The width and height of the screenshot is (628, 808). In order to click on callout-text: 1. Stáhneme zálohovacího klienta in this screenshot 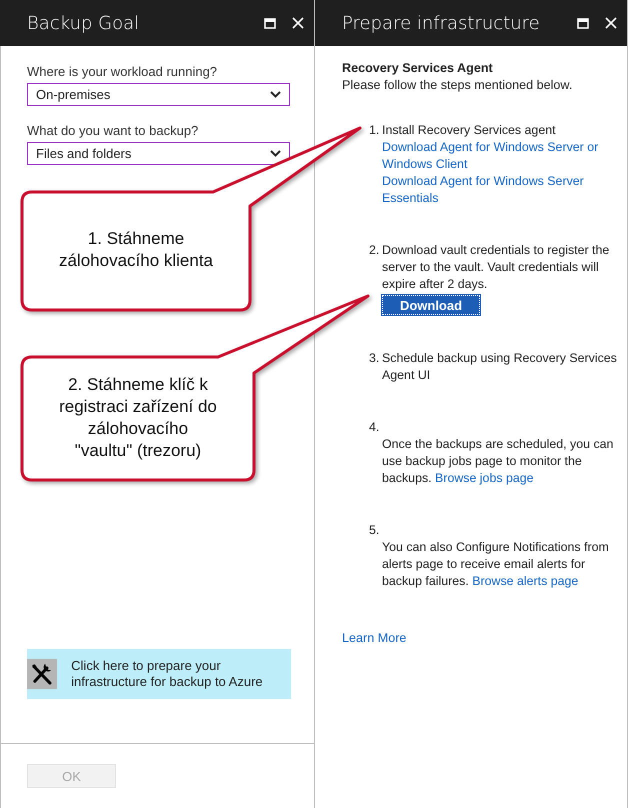, I will do `click(136, 250)`.